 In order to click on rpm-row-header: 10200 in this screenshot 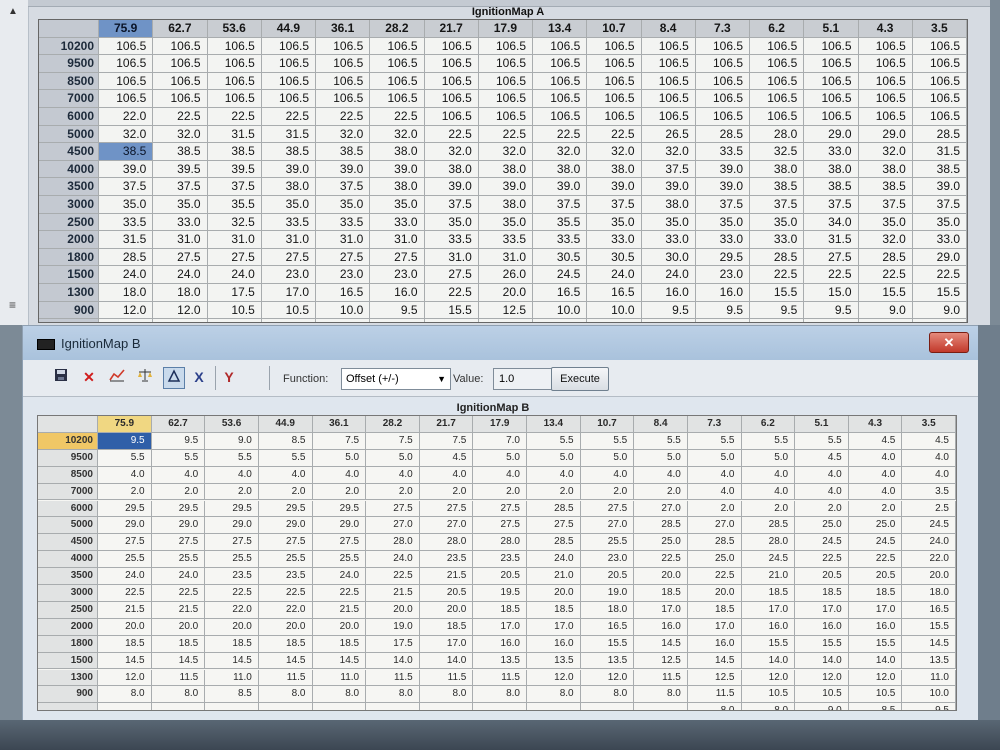, I will do `click(69, 46)`.